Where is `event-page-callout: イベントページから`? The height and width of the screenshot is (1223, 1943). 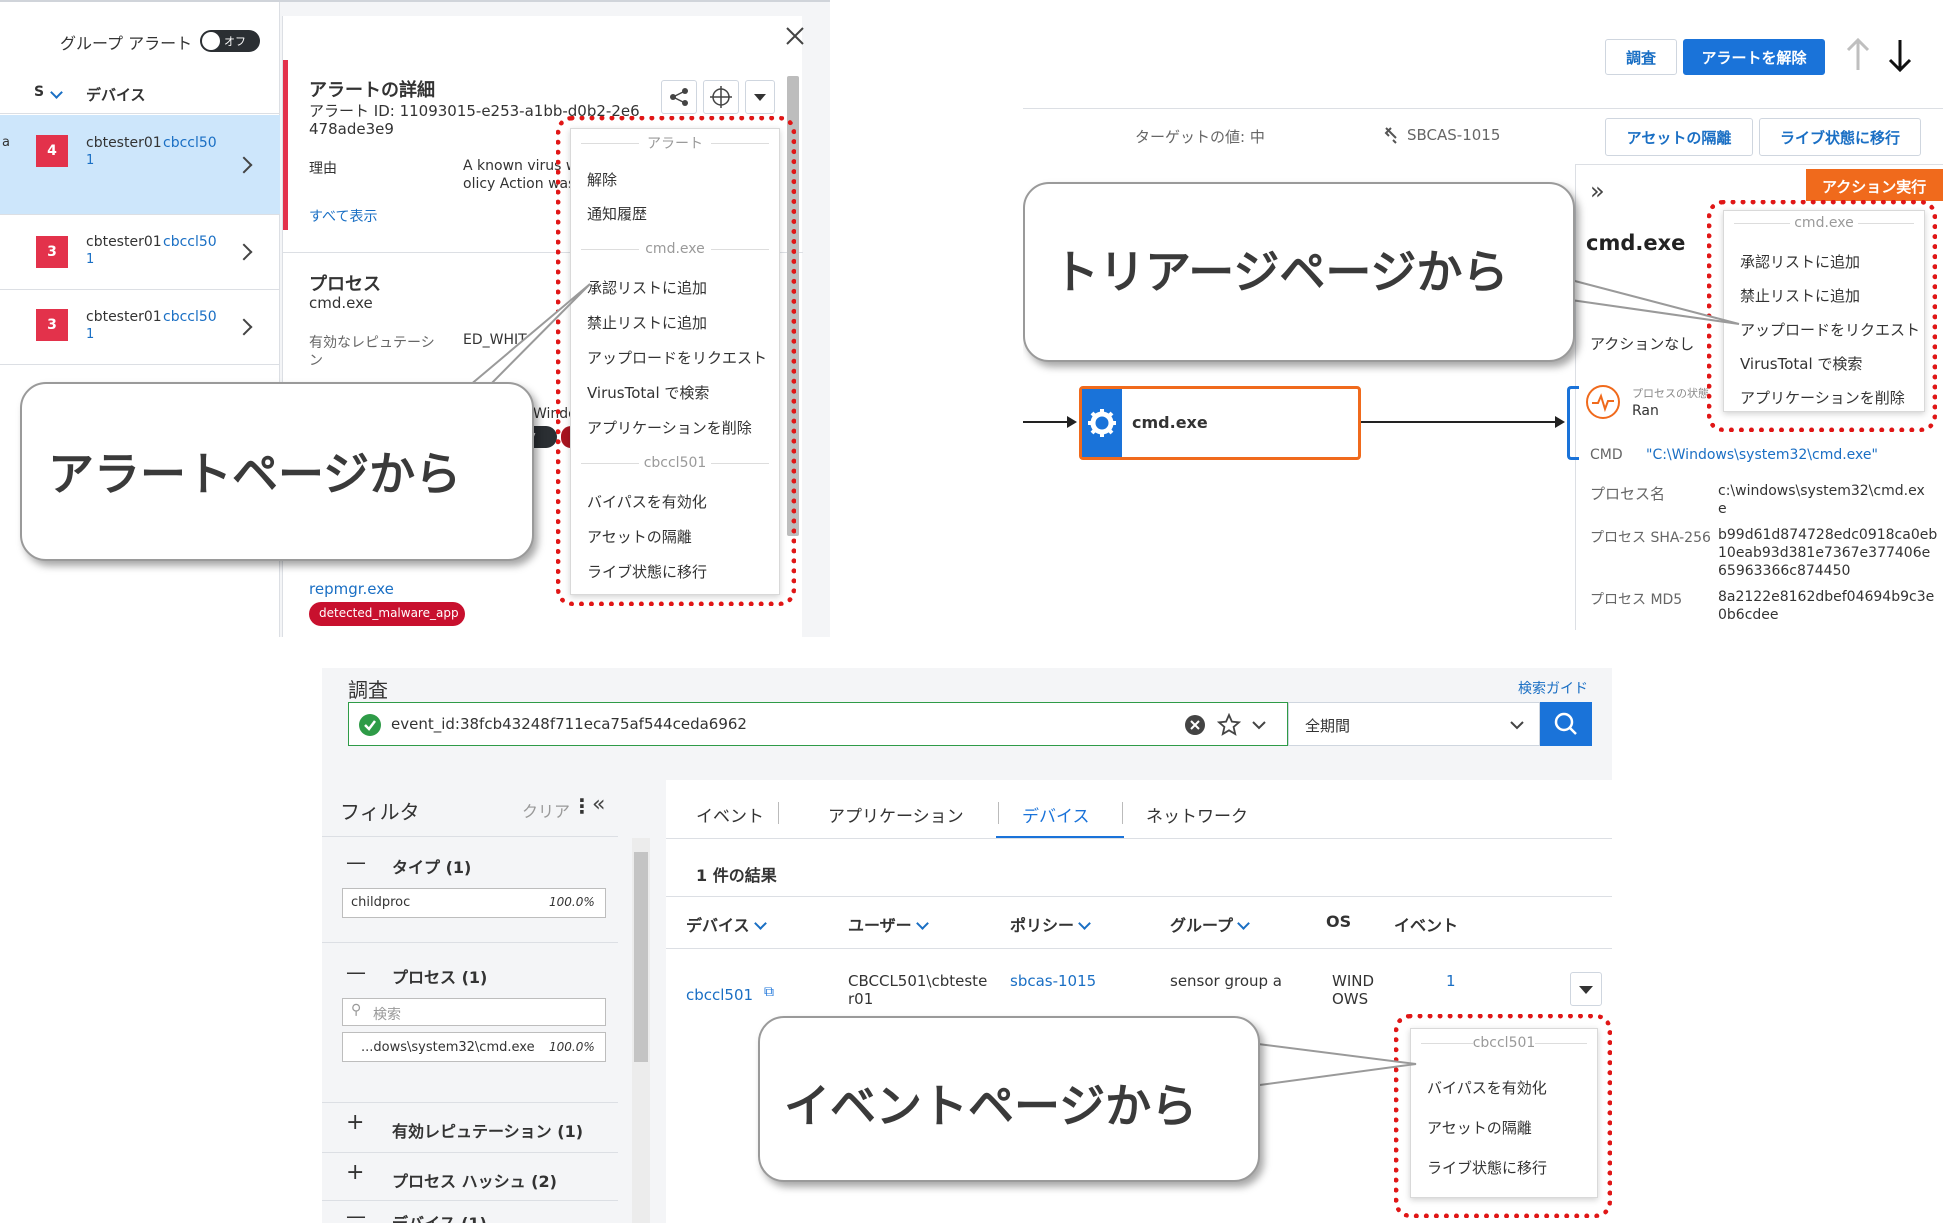 event-page-callout: イベントページから is located at coordinates (1009, 1099).